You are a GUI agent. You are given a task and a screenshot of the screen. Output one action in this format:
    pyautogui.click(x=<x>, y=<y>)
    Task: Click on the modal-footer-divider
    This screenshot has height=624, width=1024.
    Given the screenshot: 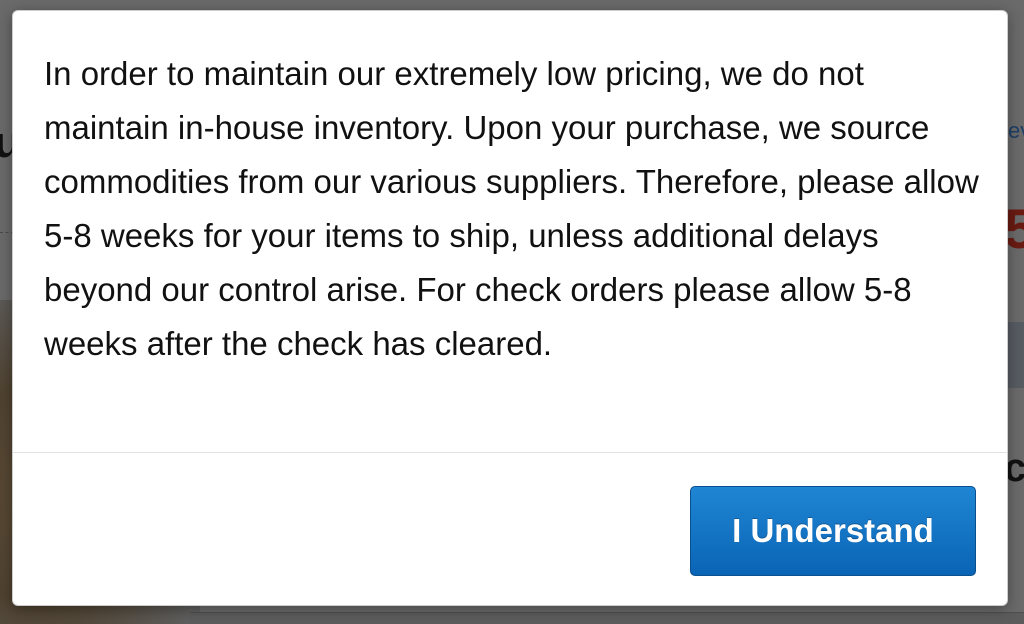 What is the action you would take?
    pyautogui.click(x=510, y=452)
    